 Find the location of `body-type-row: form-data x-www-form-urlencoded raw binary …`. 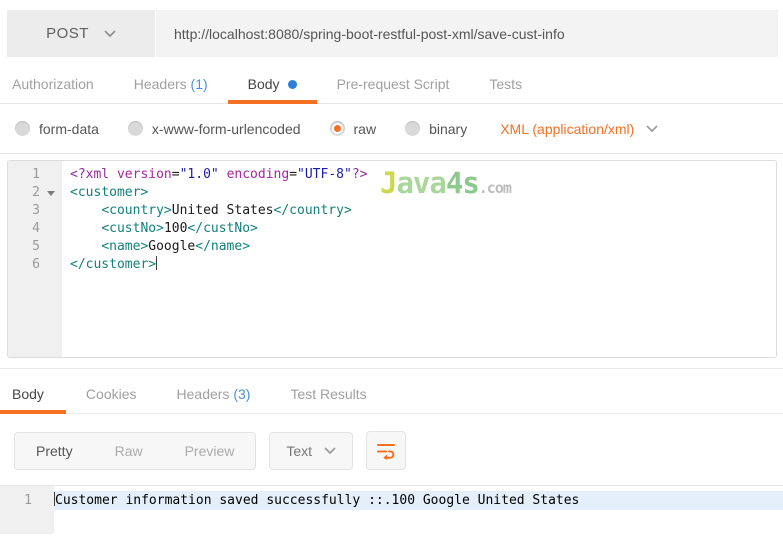

body-type-row: form-data x-www-form-urlencoded raw binary … is located at coordinates (391, 129).